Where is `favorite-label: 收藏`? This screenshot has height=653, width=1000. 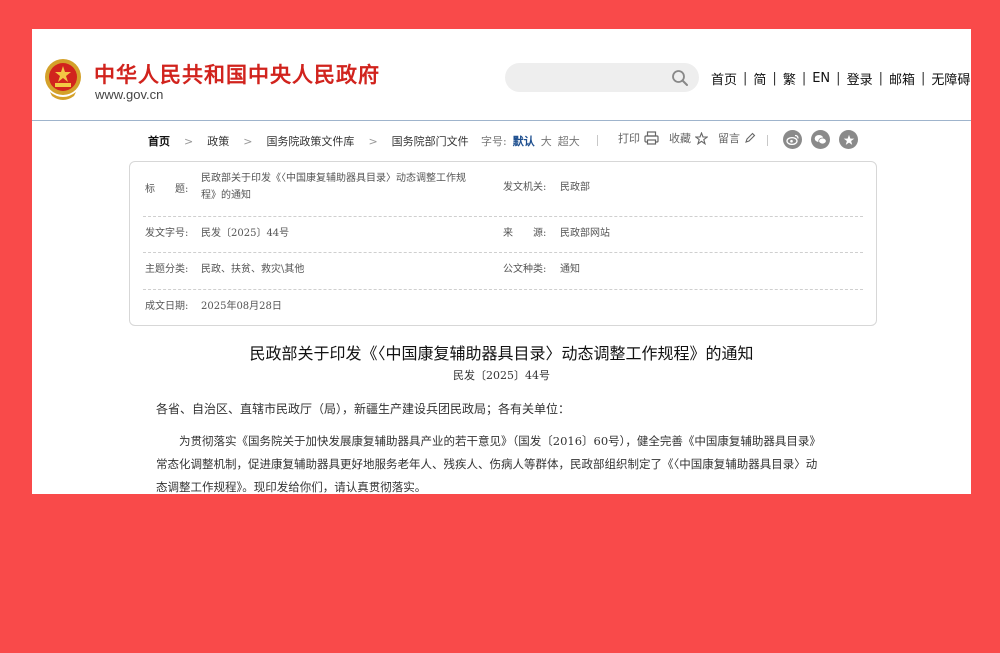 favorite-label: 收藏 is located at coordinates (680, 138).